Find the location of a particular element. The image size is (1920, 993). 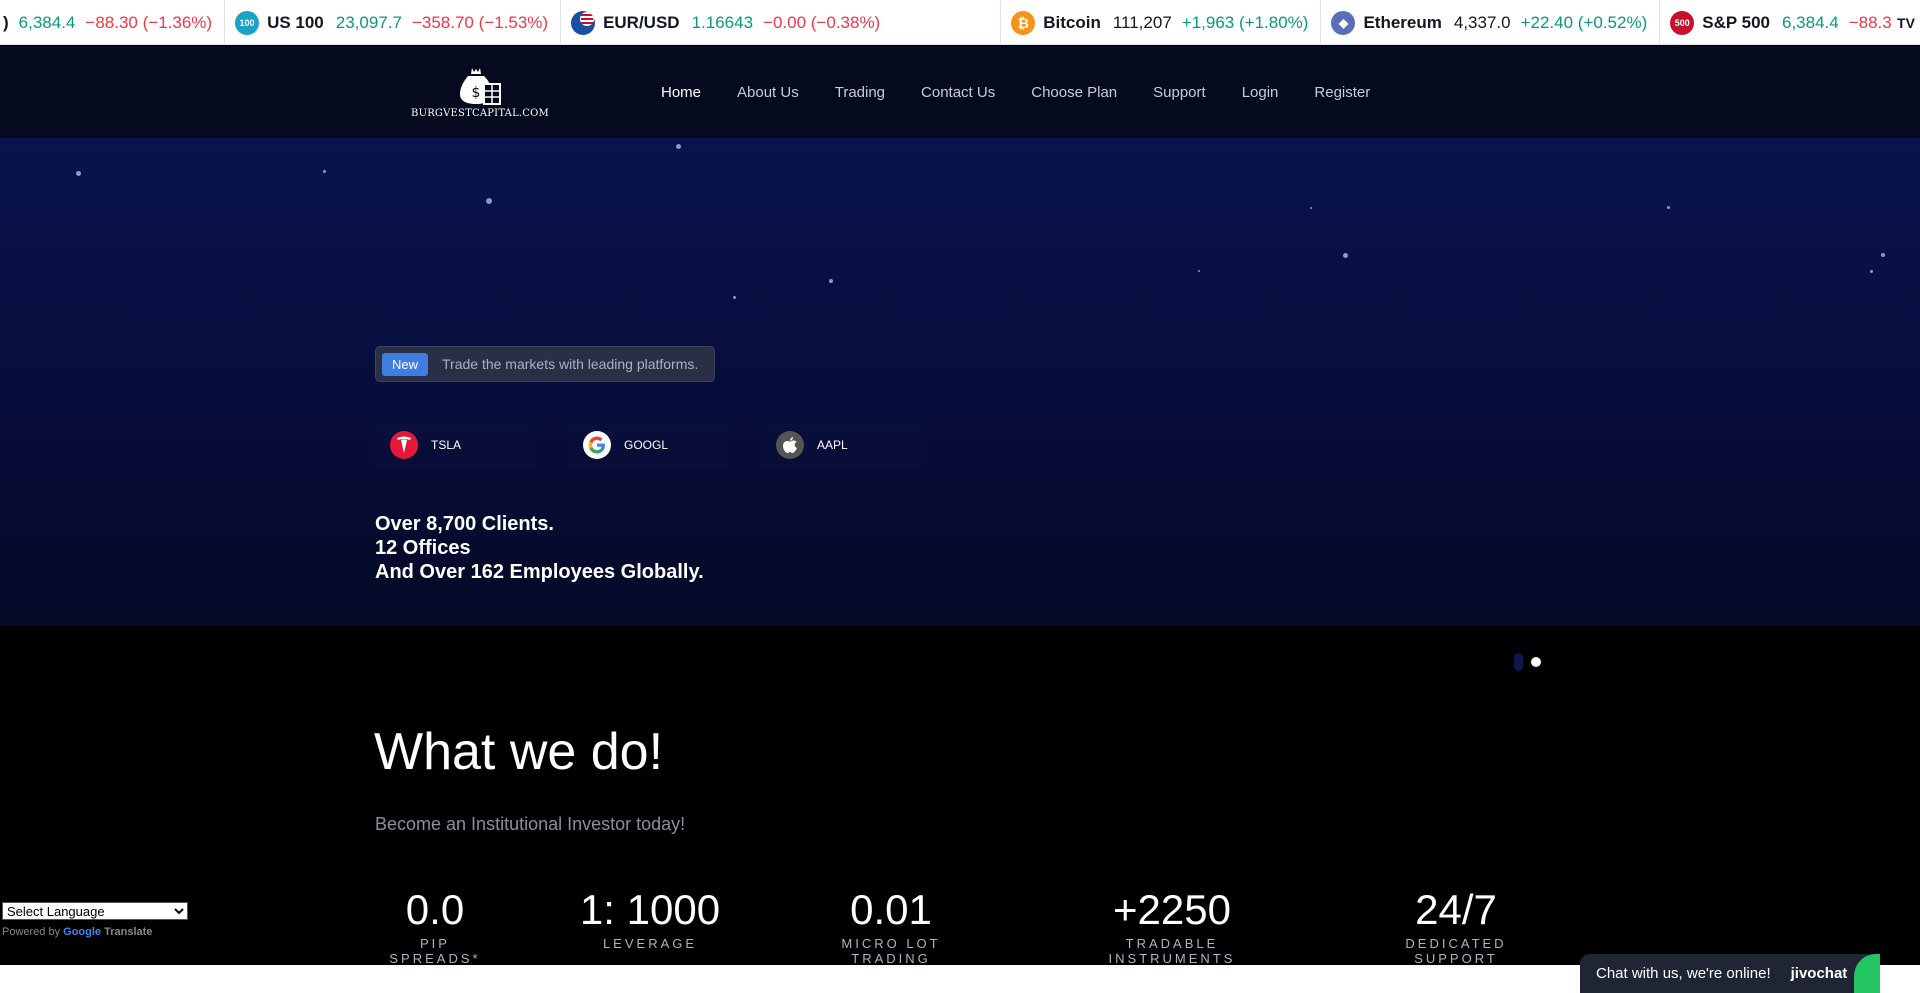

chat-status-text: Chat with us, we're online! is located at coordinates (1683, 973).